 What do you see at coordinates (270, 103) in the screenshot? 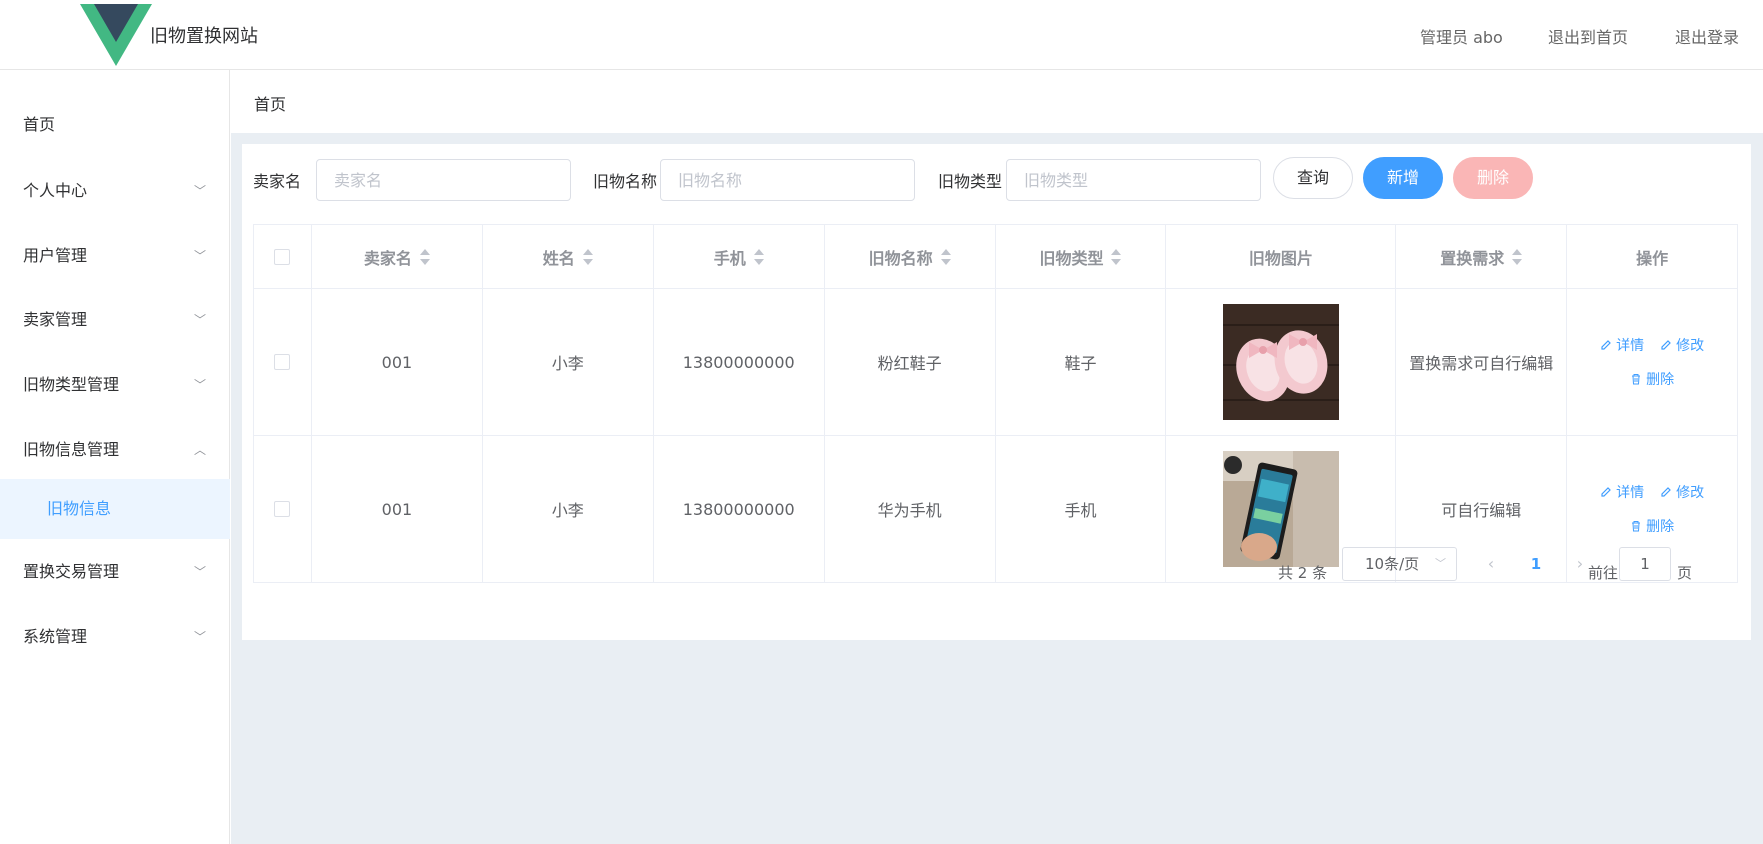
I see `breadcrumb: 首页` at bounding box center [270, 103].